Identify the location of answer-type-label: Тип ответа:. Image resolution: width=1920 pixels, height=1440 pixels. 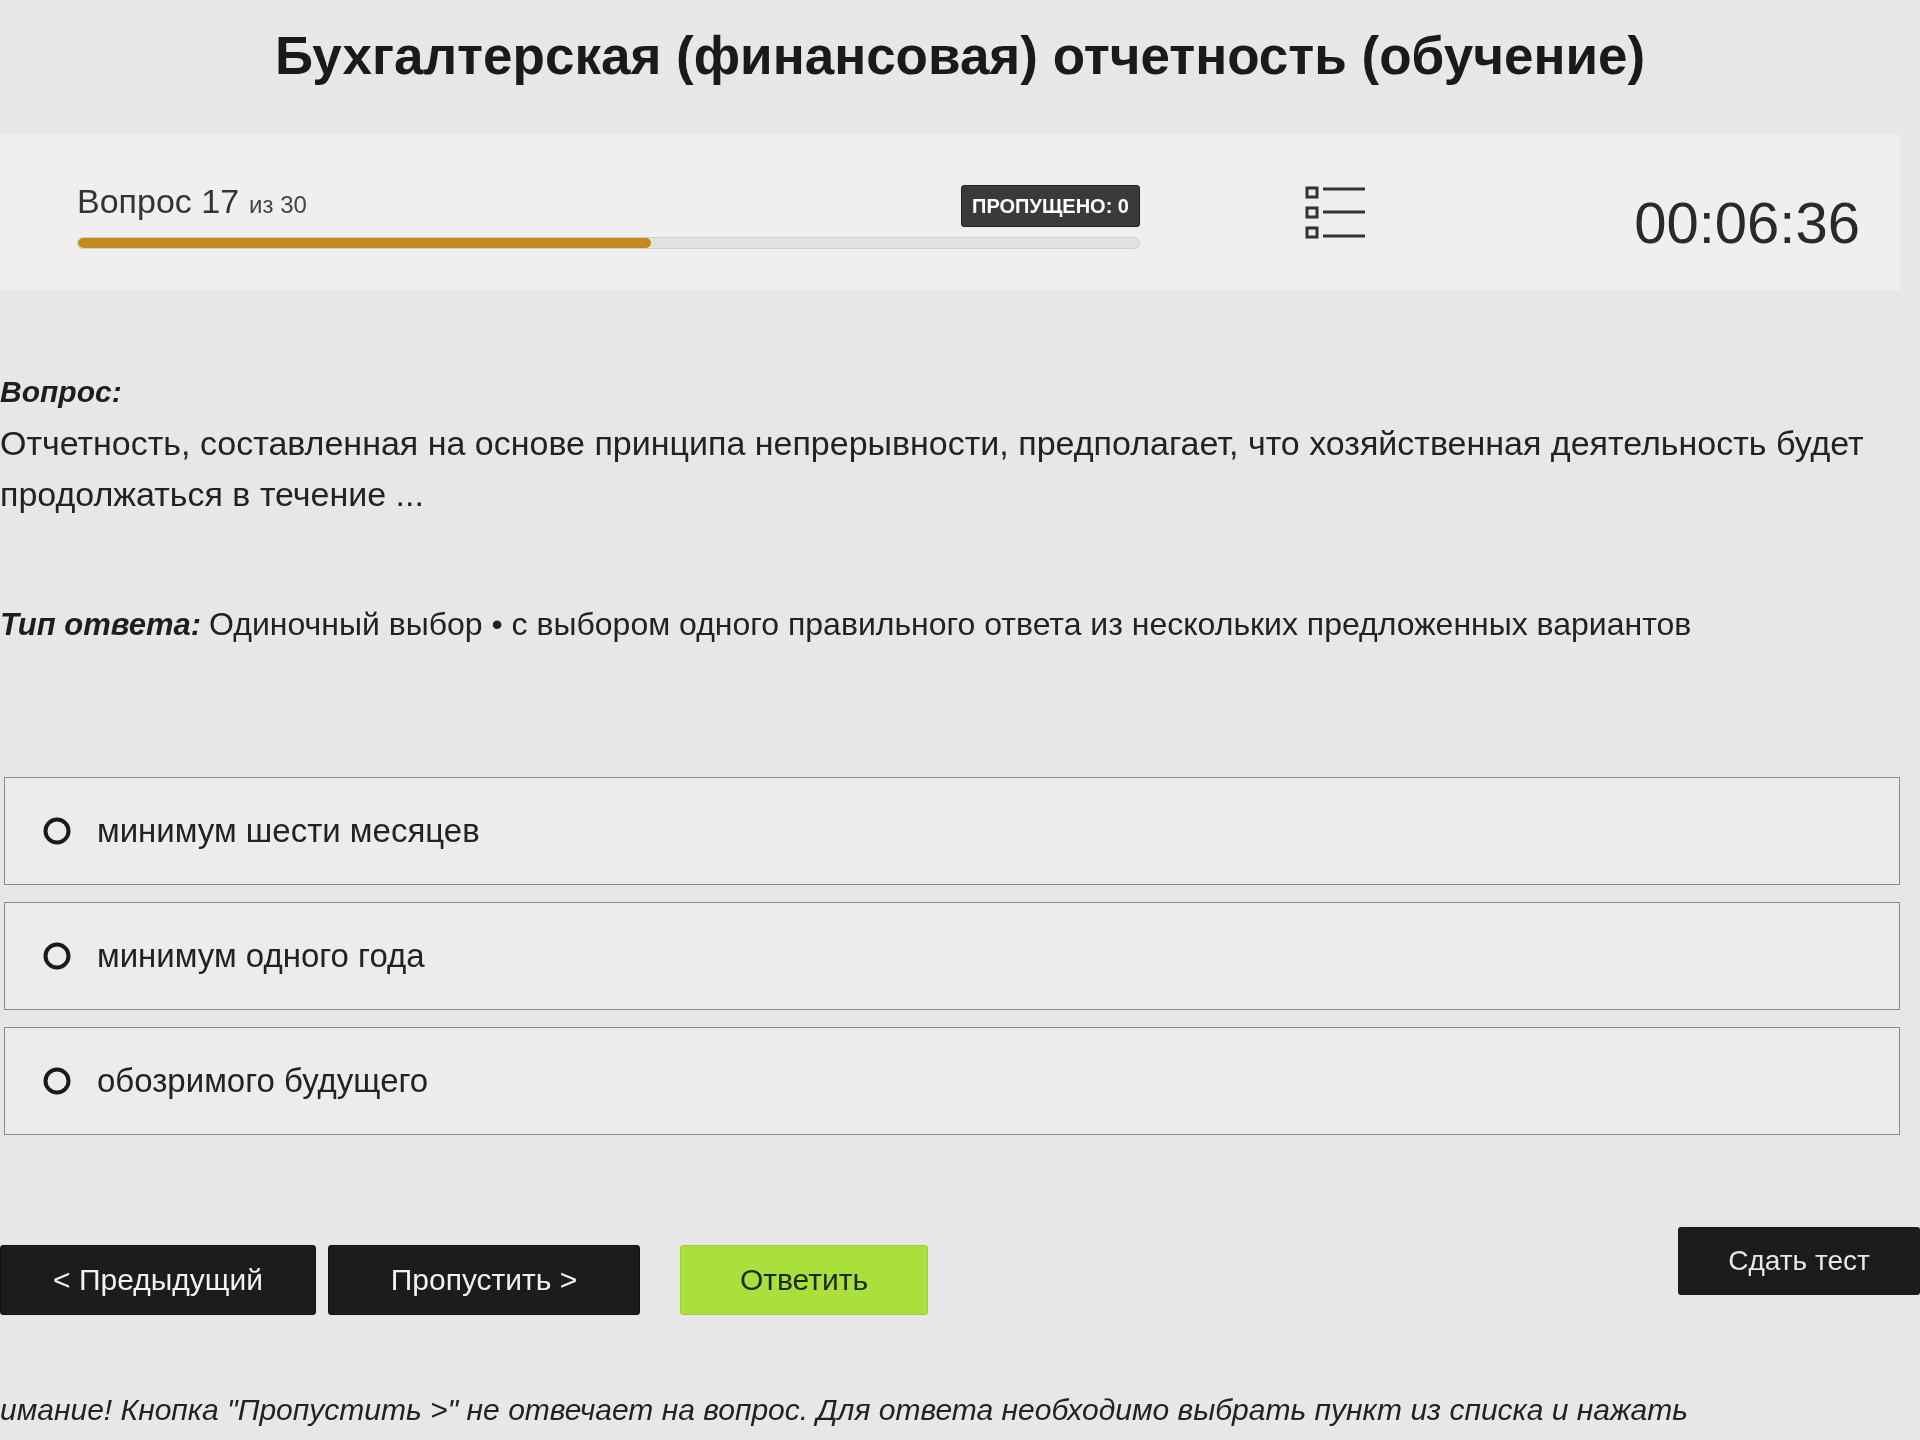
(101, 625).